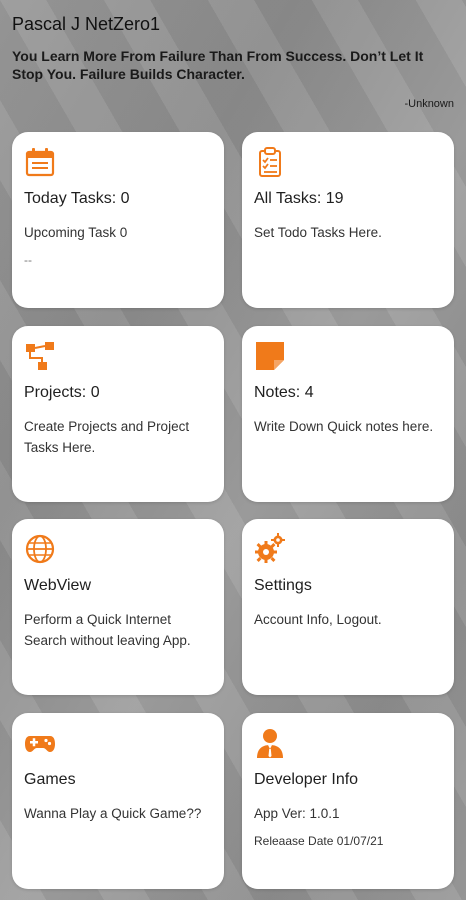 The image size is (466, 900). What do you see at coordinates (306, 779) in the screenshot?
I see `developer-info-title: Developer Info` at bounding box center [306, 779].